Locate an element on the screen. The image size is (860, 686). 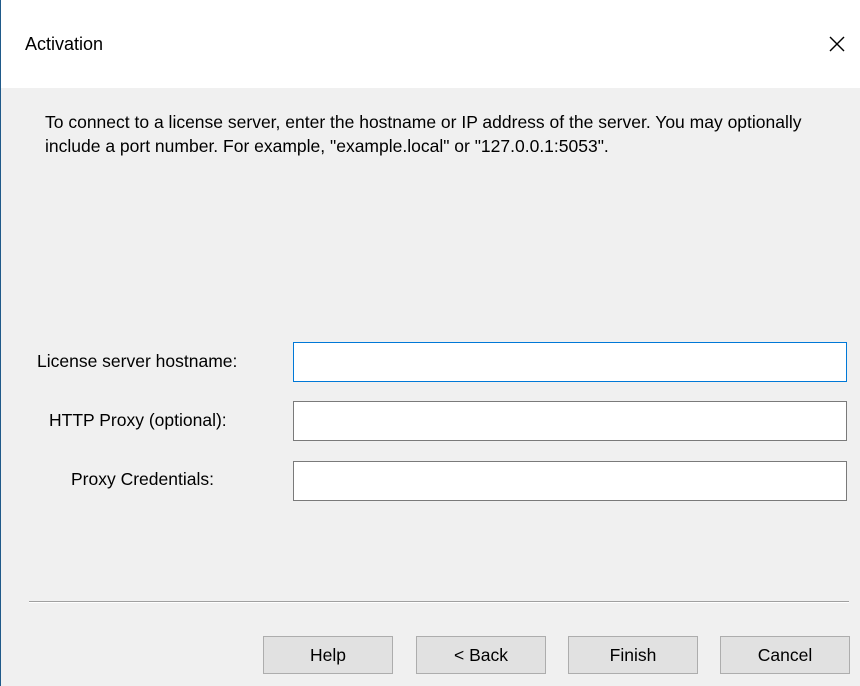
credentials-label: Proxy Credentials: is located at coordinates (142, 479).